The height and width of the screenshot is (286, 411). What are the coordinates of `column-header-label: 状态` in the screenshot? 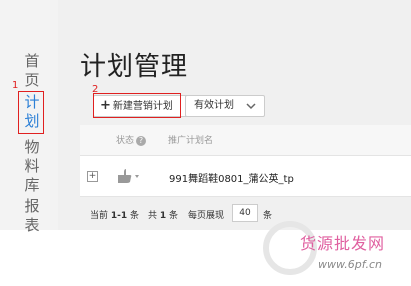 It's located at (125, 141).